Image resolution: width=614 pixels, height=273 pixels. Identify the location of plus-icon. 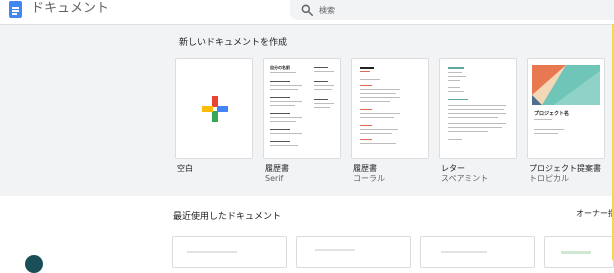
(215, 109).